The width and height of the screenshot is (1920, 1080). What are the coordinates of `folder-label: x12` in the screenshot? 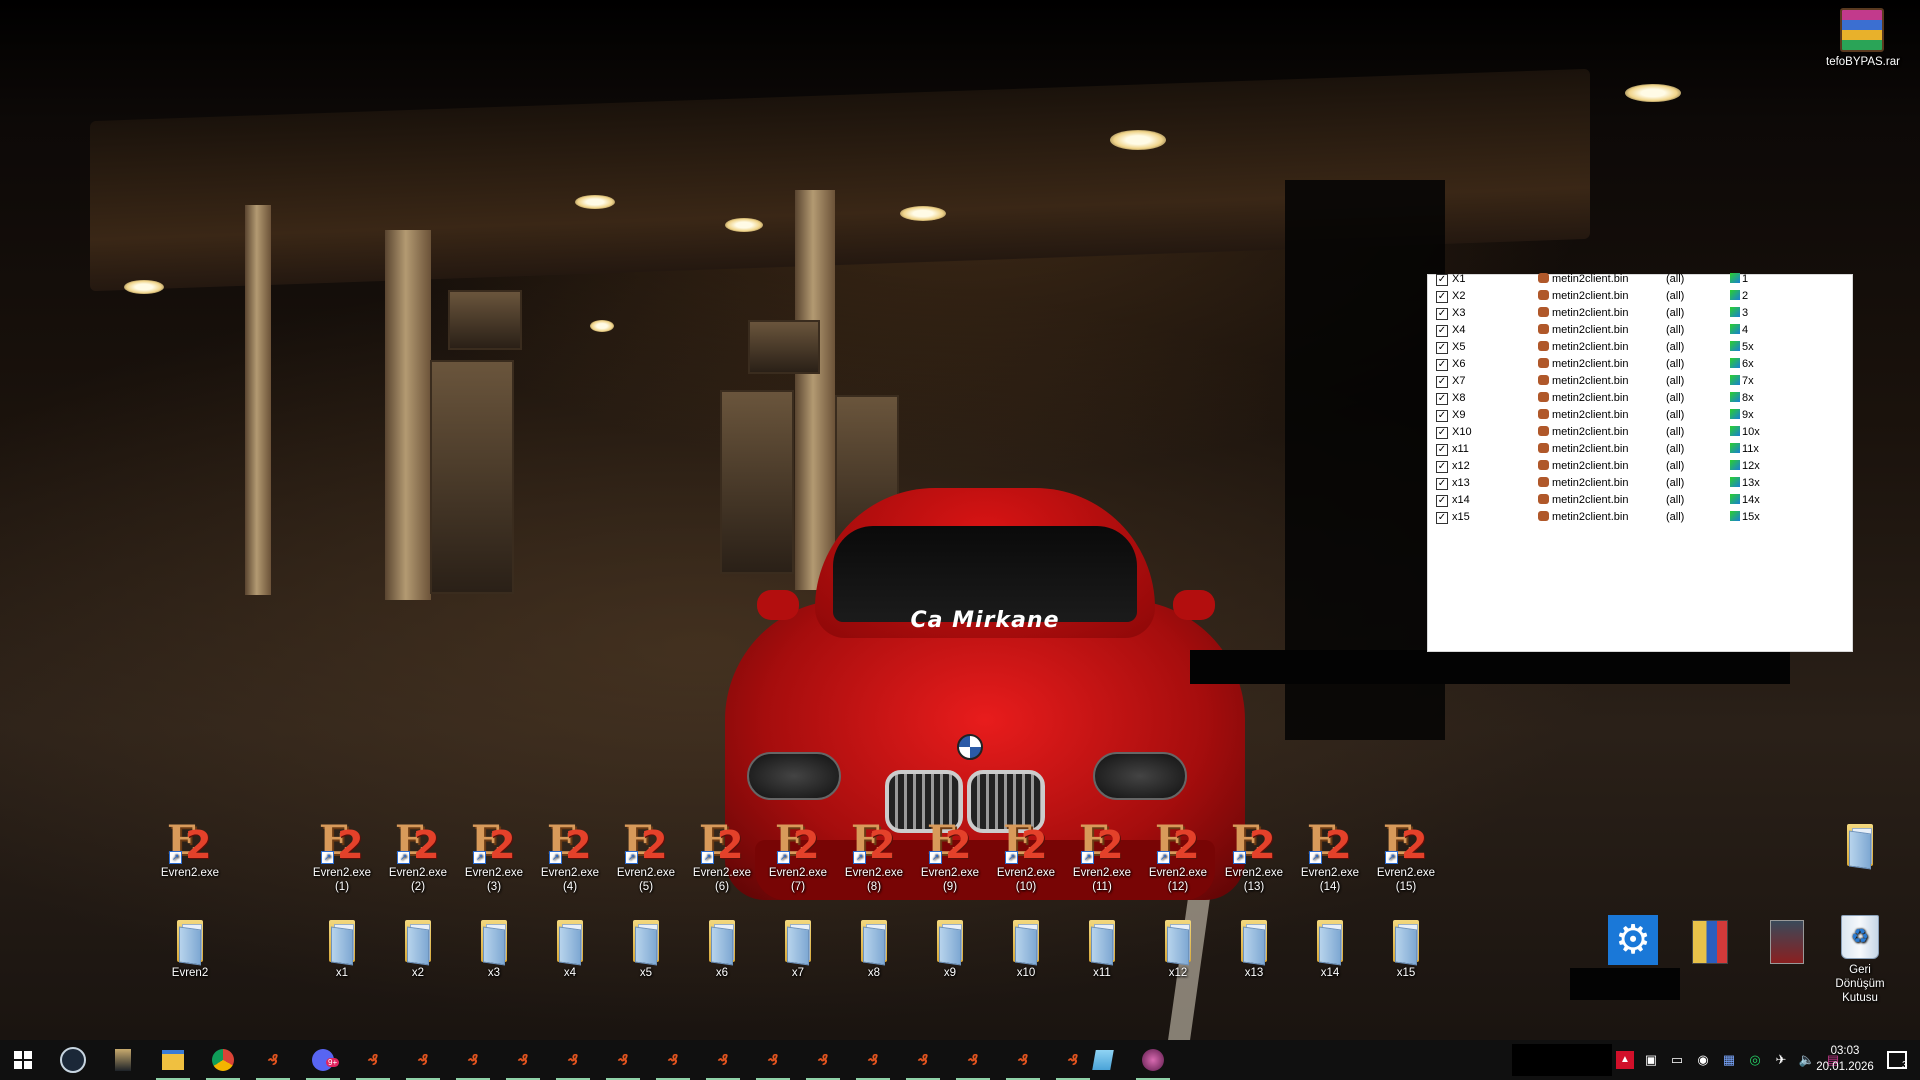 It's located at (1178, 973).